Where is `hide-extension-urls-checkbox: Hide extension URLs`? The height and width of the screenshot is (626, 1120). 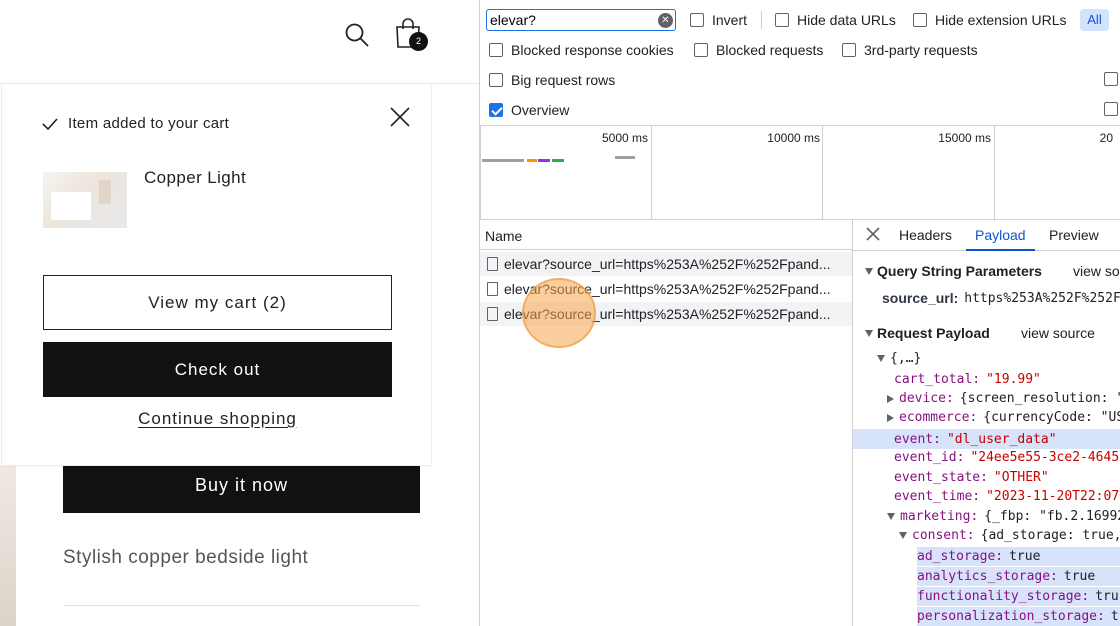
hide-extension-urls-checkbox: Hide extension URLs is located at coordinates (990, 20).